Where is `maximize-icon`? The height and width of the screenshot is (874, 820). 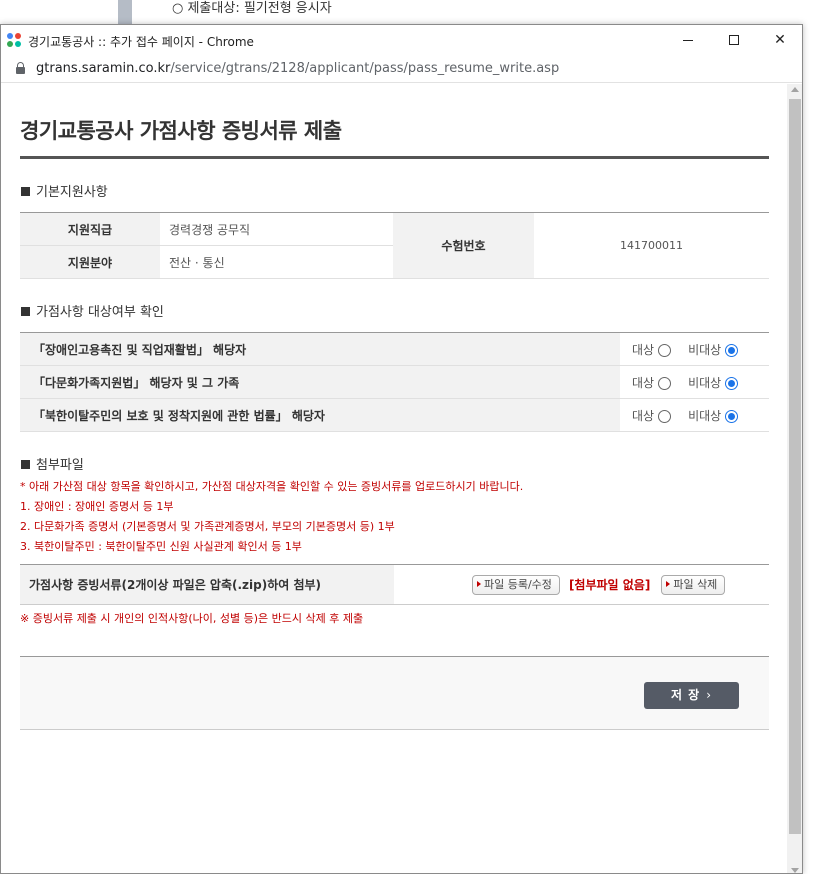
maximize-icon is located at coordinates (734, 40).